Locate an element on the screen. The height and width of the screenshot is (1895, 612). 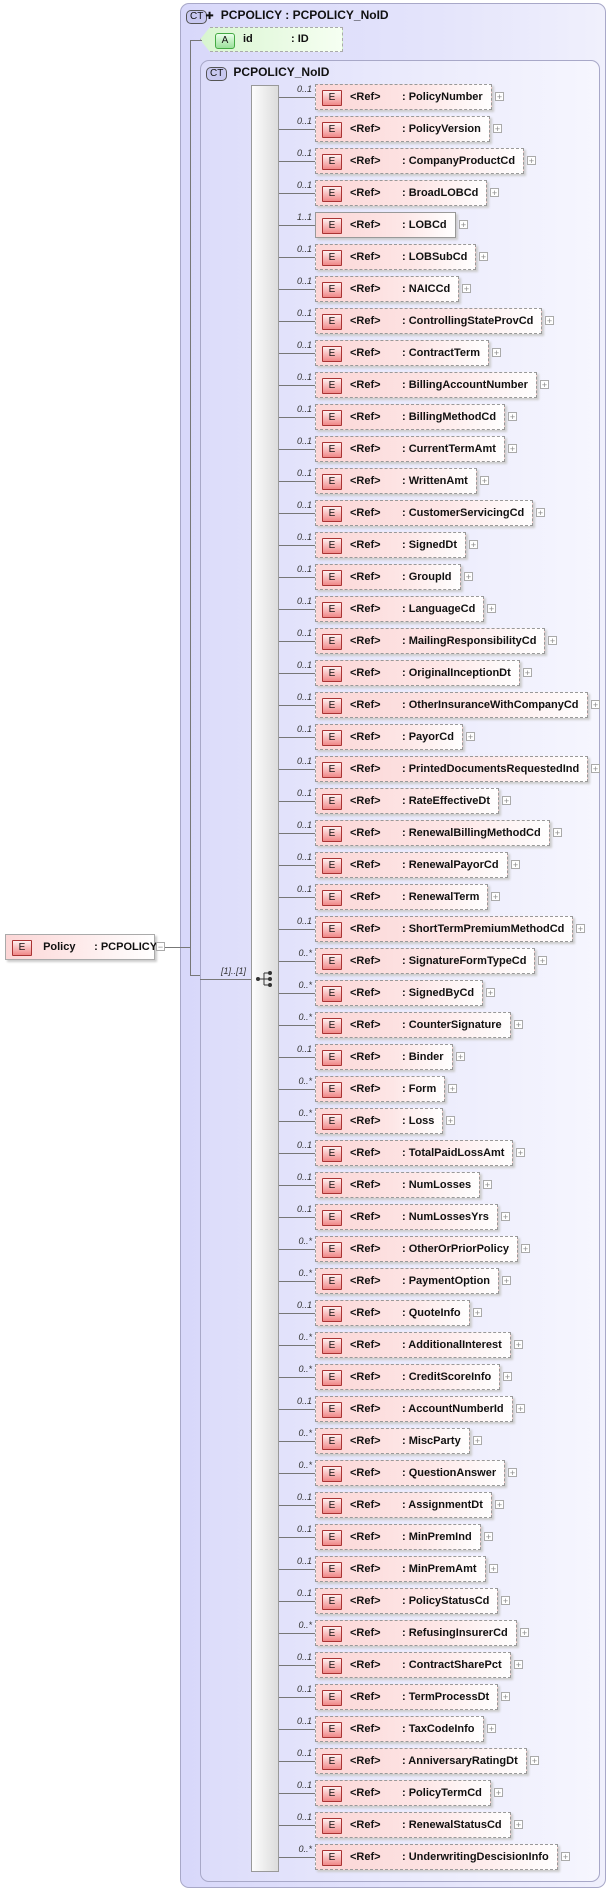
element-ref-box: E <Ref>: ControllingStateProvCd is located at coordinates (429, 321).